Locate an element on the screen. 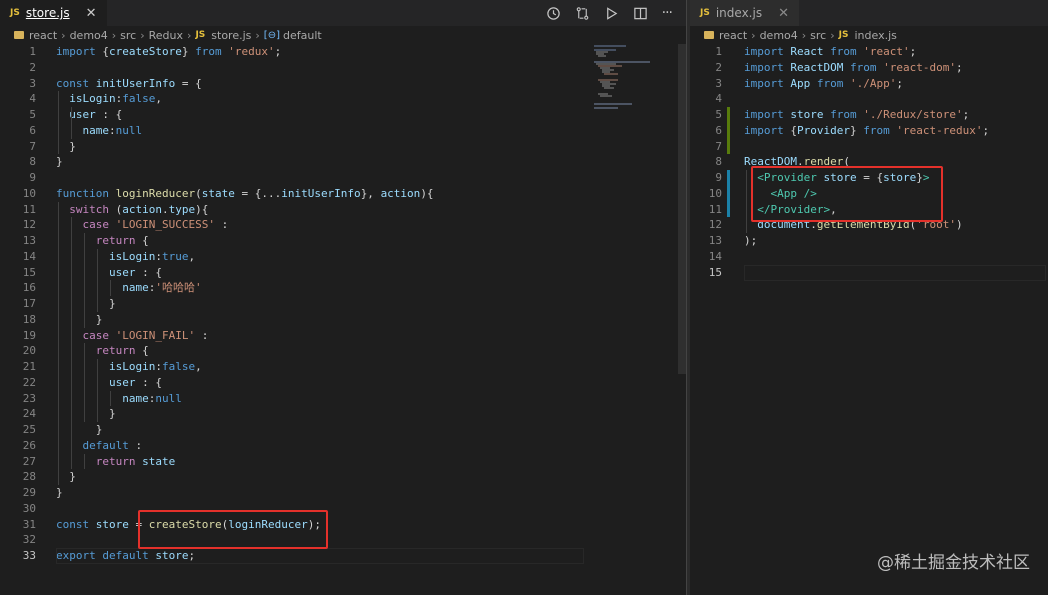  code-text: case 'LOGIN_FAIL' : is located at coordinates (145, 335).